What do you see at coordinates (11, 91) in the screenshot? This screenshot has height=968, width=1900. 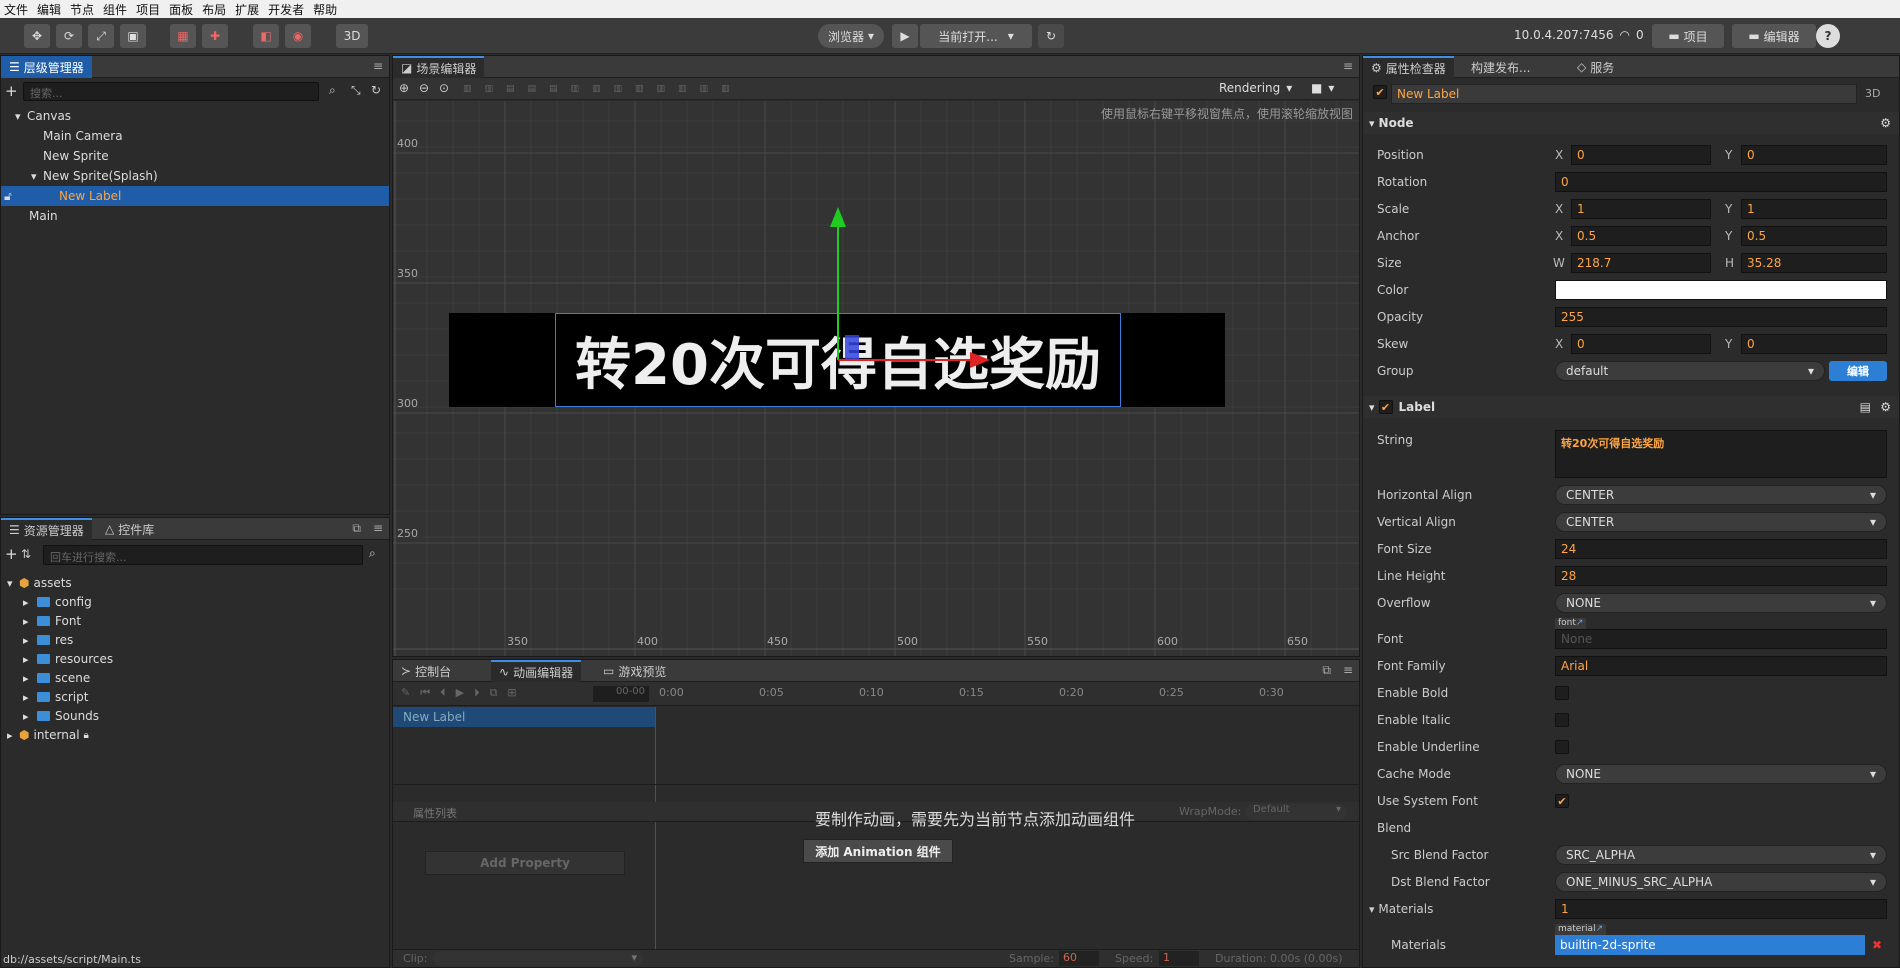 I see `add-node-button: +` at bounding box center [11, 91].